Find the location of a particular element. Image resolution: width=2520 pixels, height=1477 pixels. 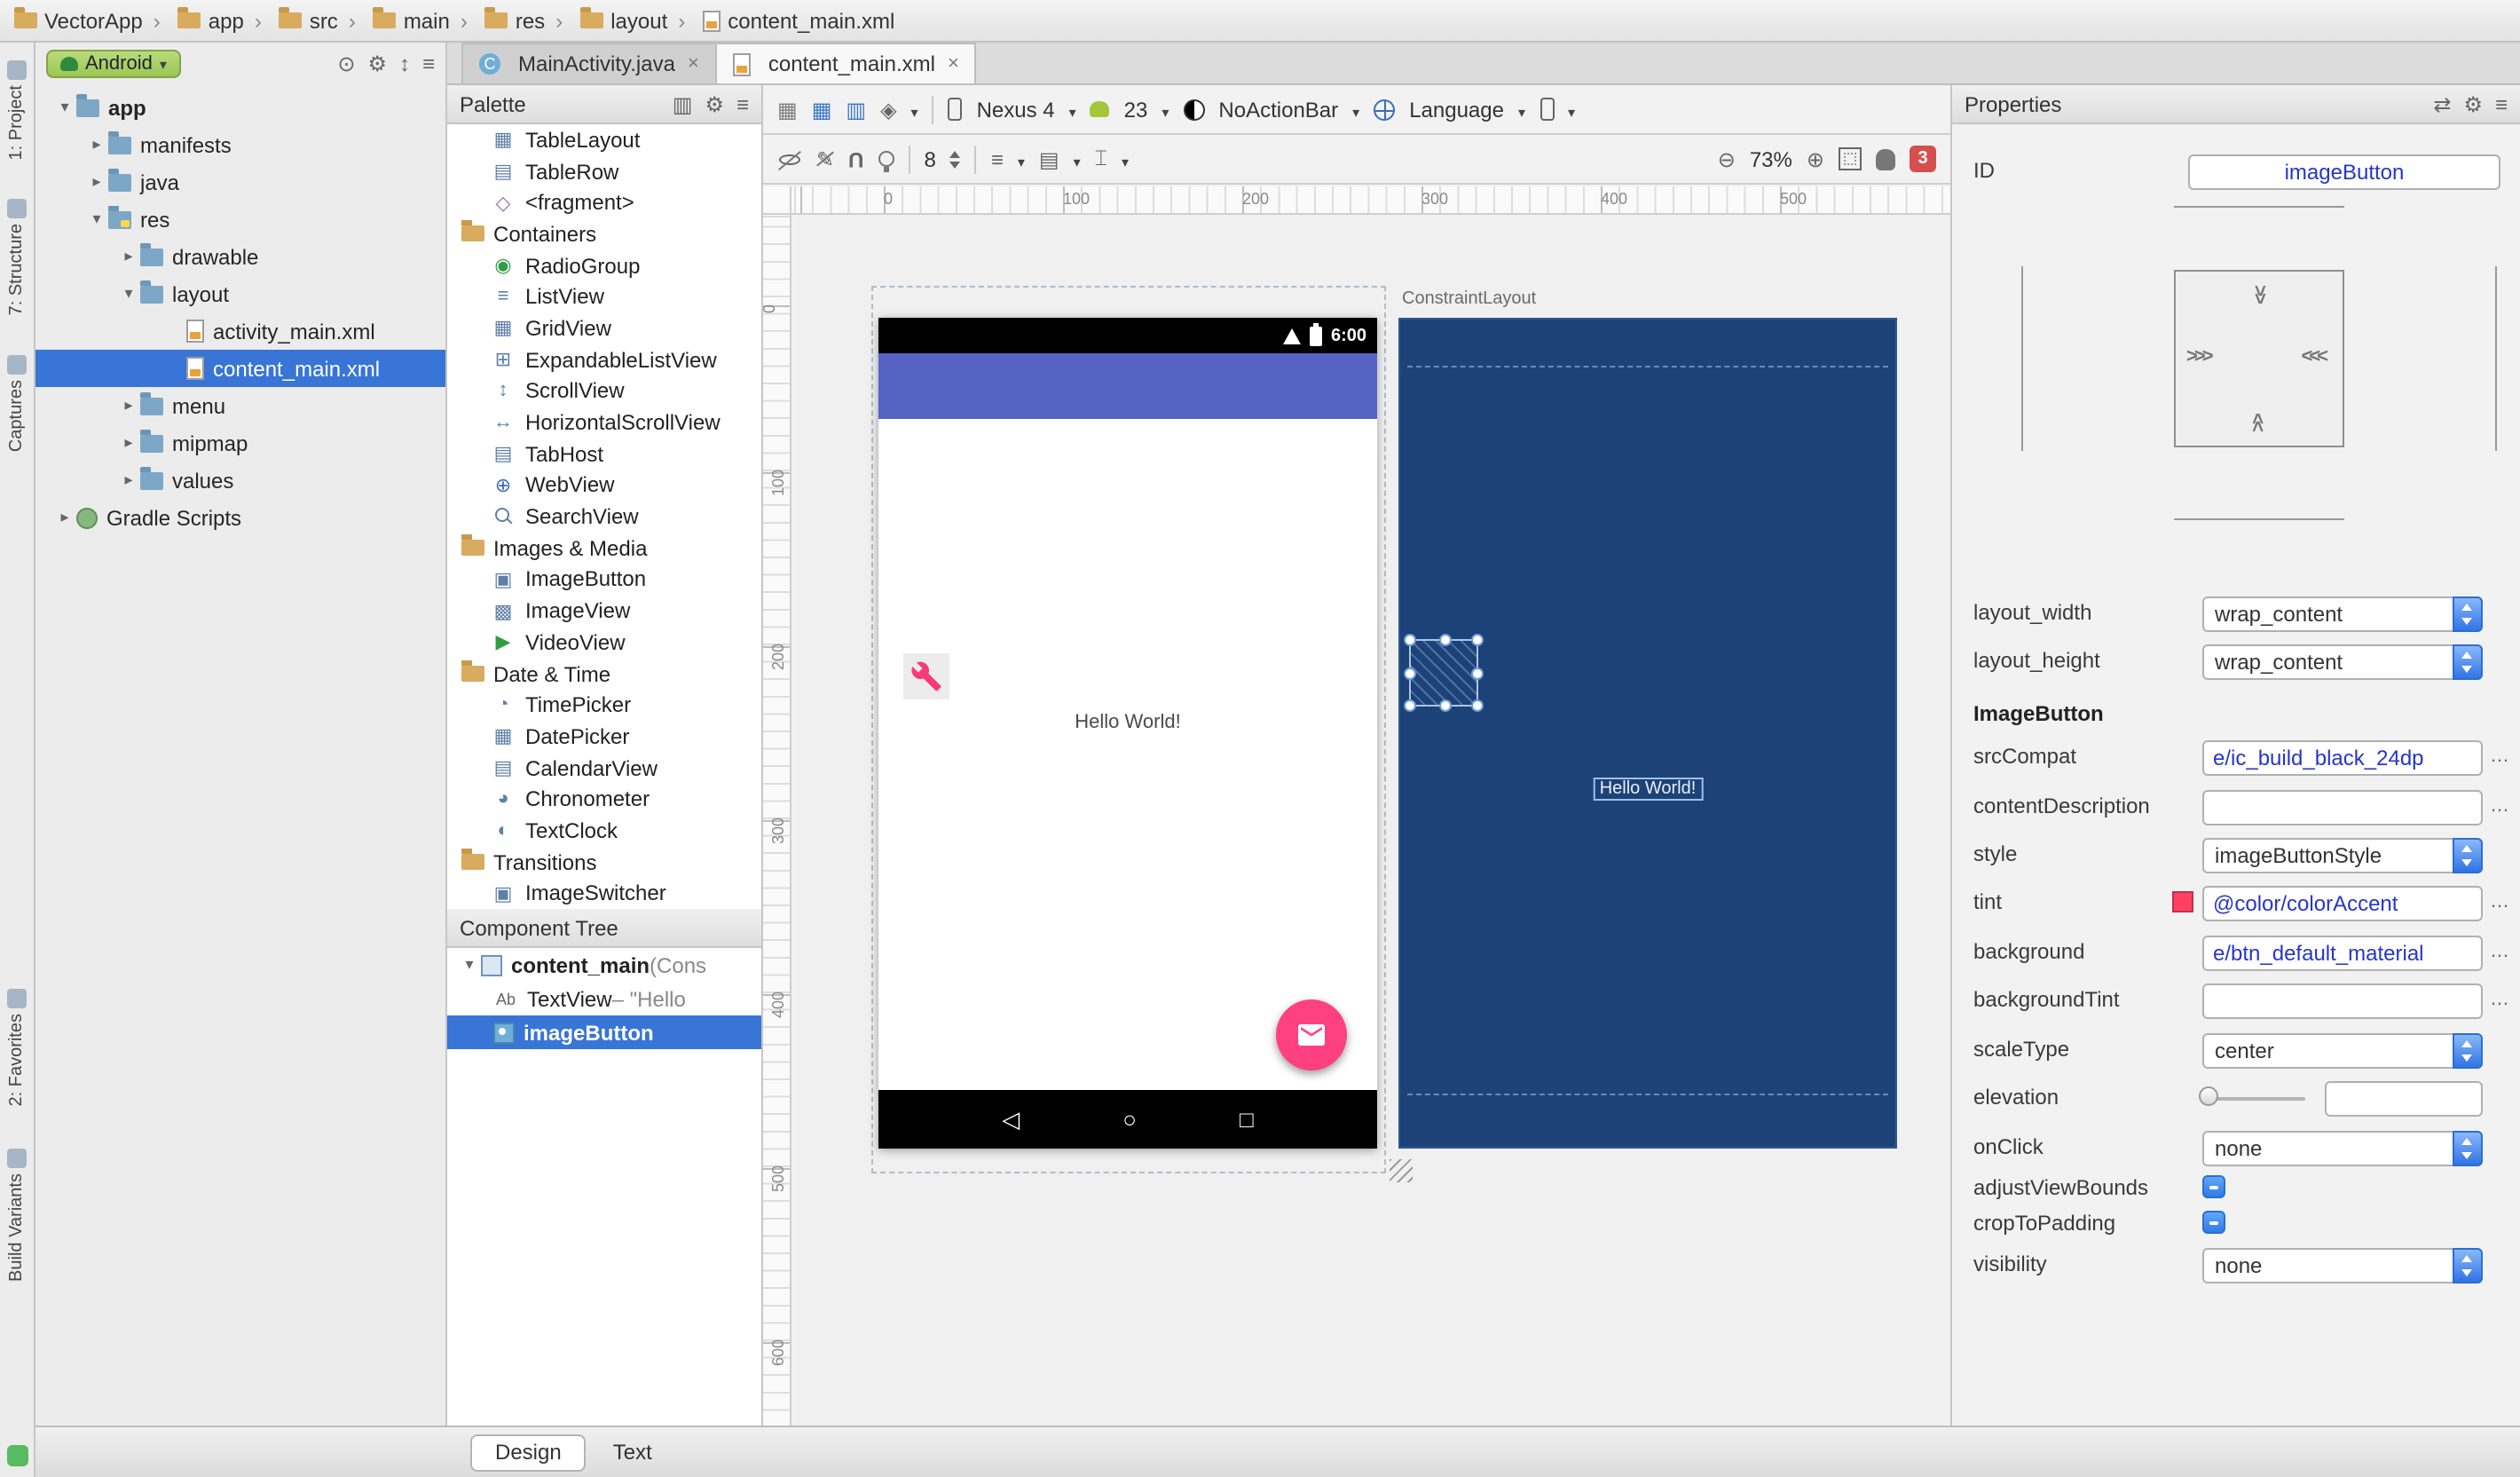

margin-stepper-icon is located at coordinates (955, 159).